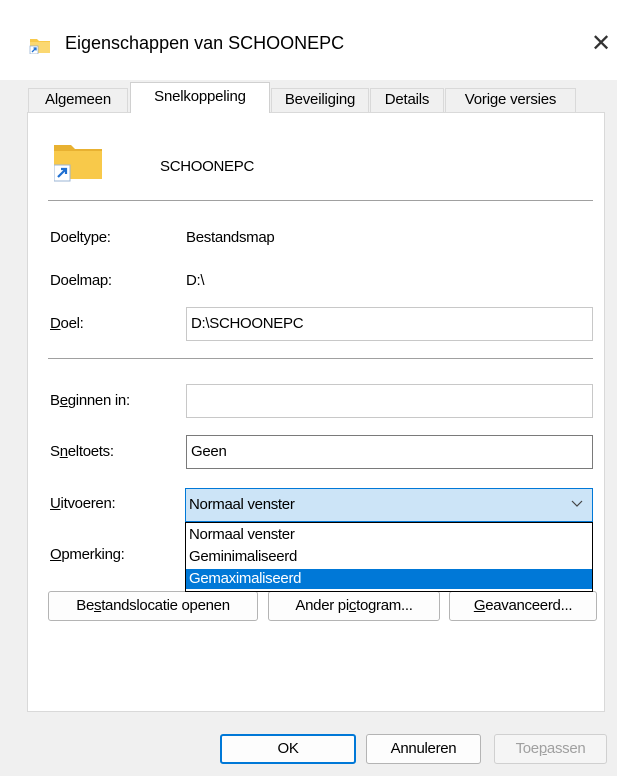  What do you see at coordinates (153, 606) in the screenshot?
I see `open-file-location-button: Bestandslocatie openen` at bounding box center [153, 606].